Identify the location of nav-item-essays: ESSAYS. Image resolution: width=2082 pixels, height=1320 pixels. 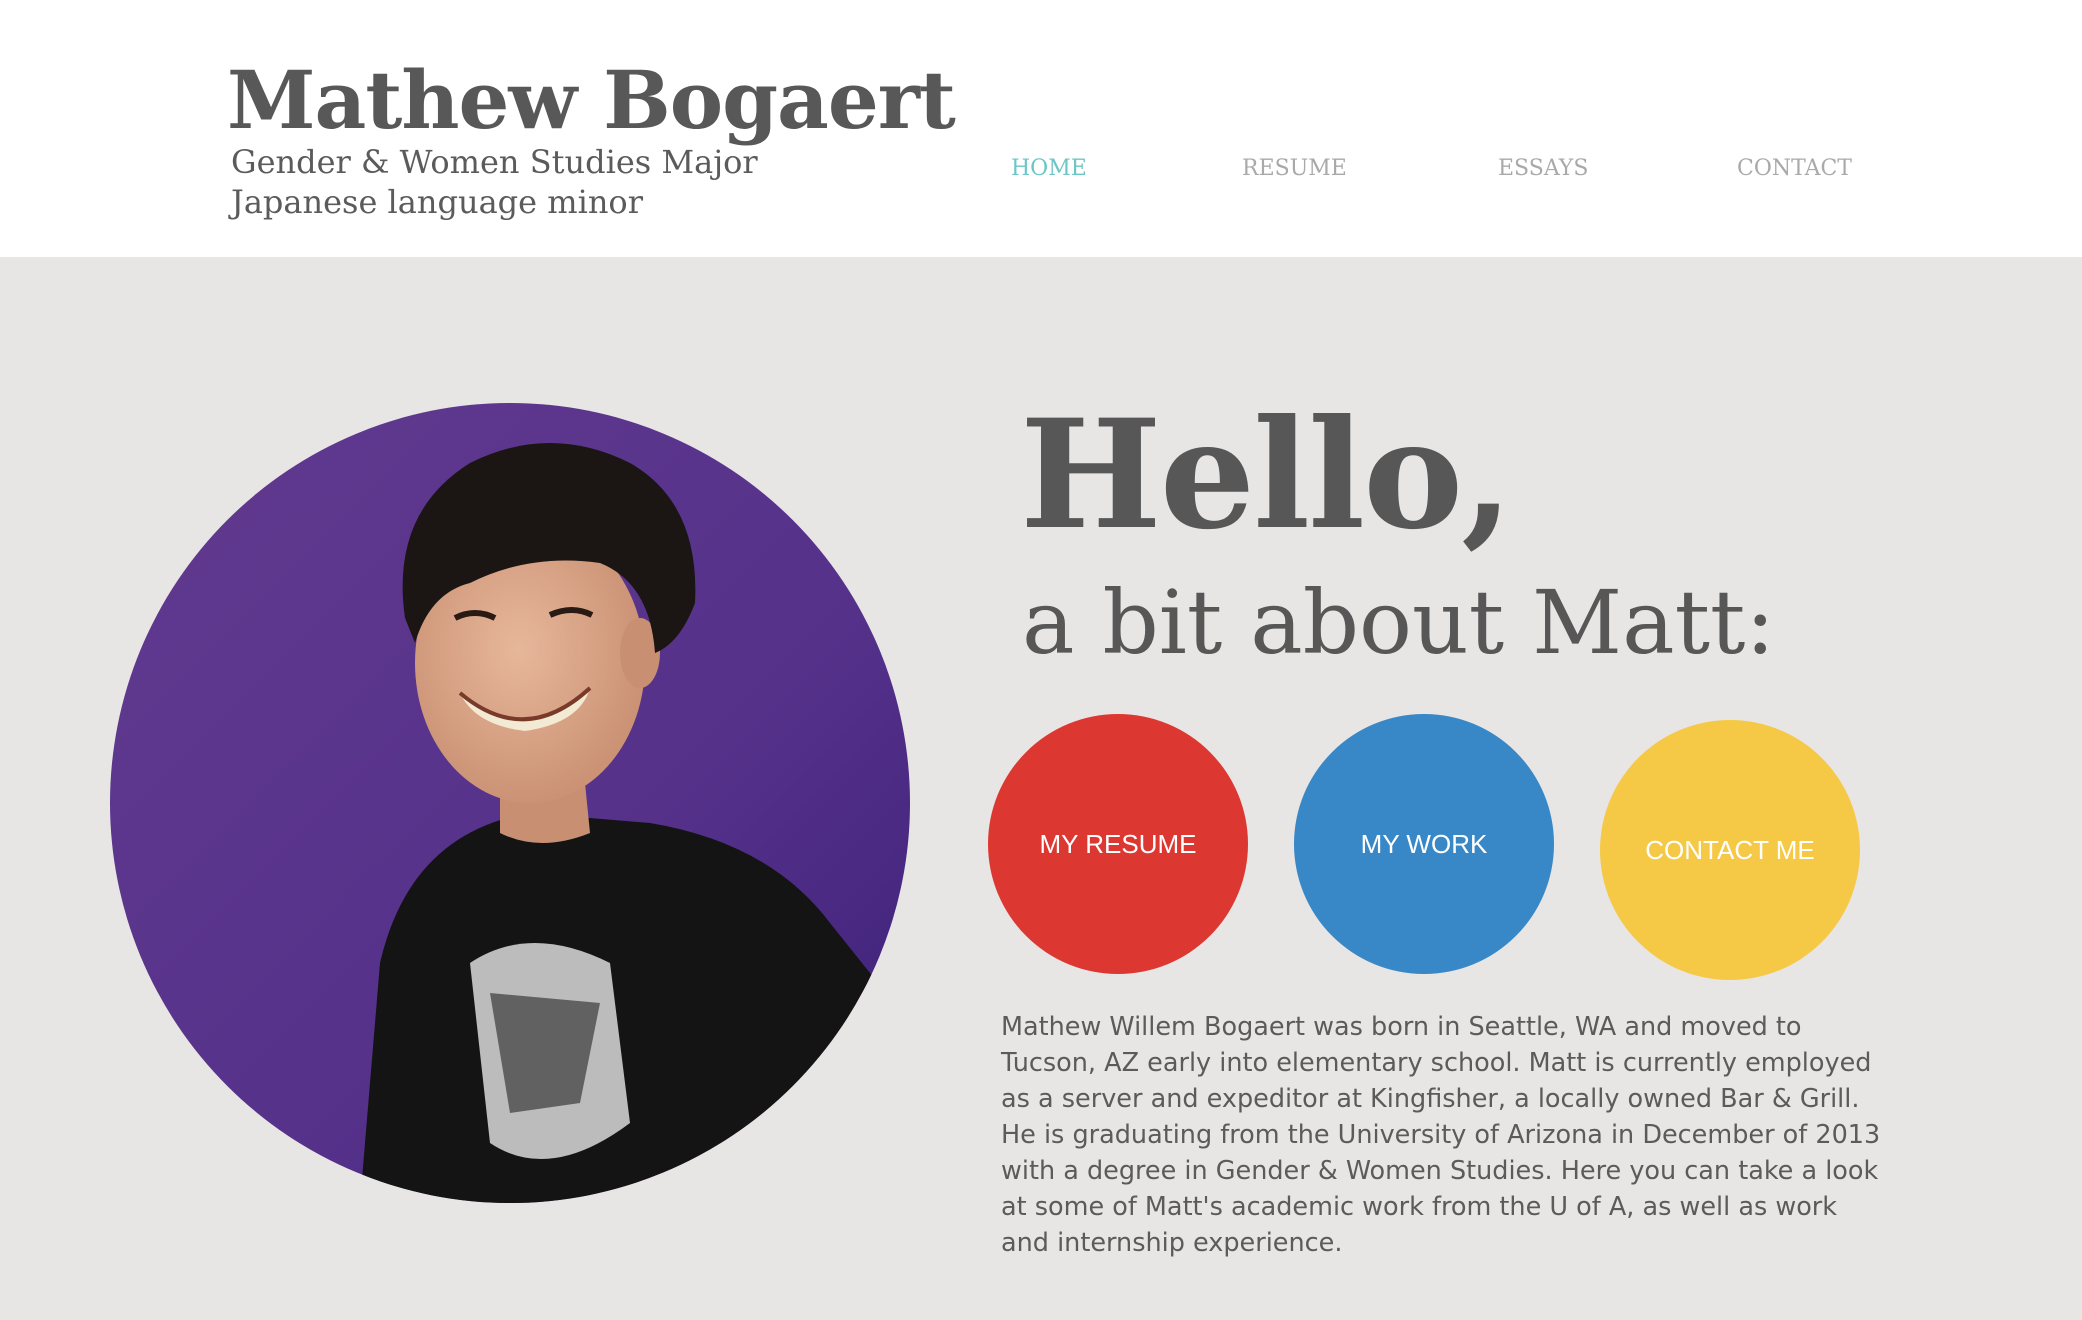
(1543, 169).